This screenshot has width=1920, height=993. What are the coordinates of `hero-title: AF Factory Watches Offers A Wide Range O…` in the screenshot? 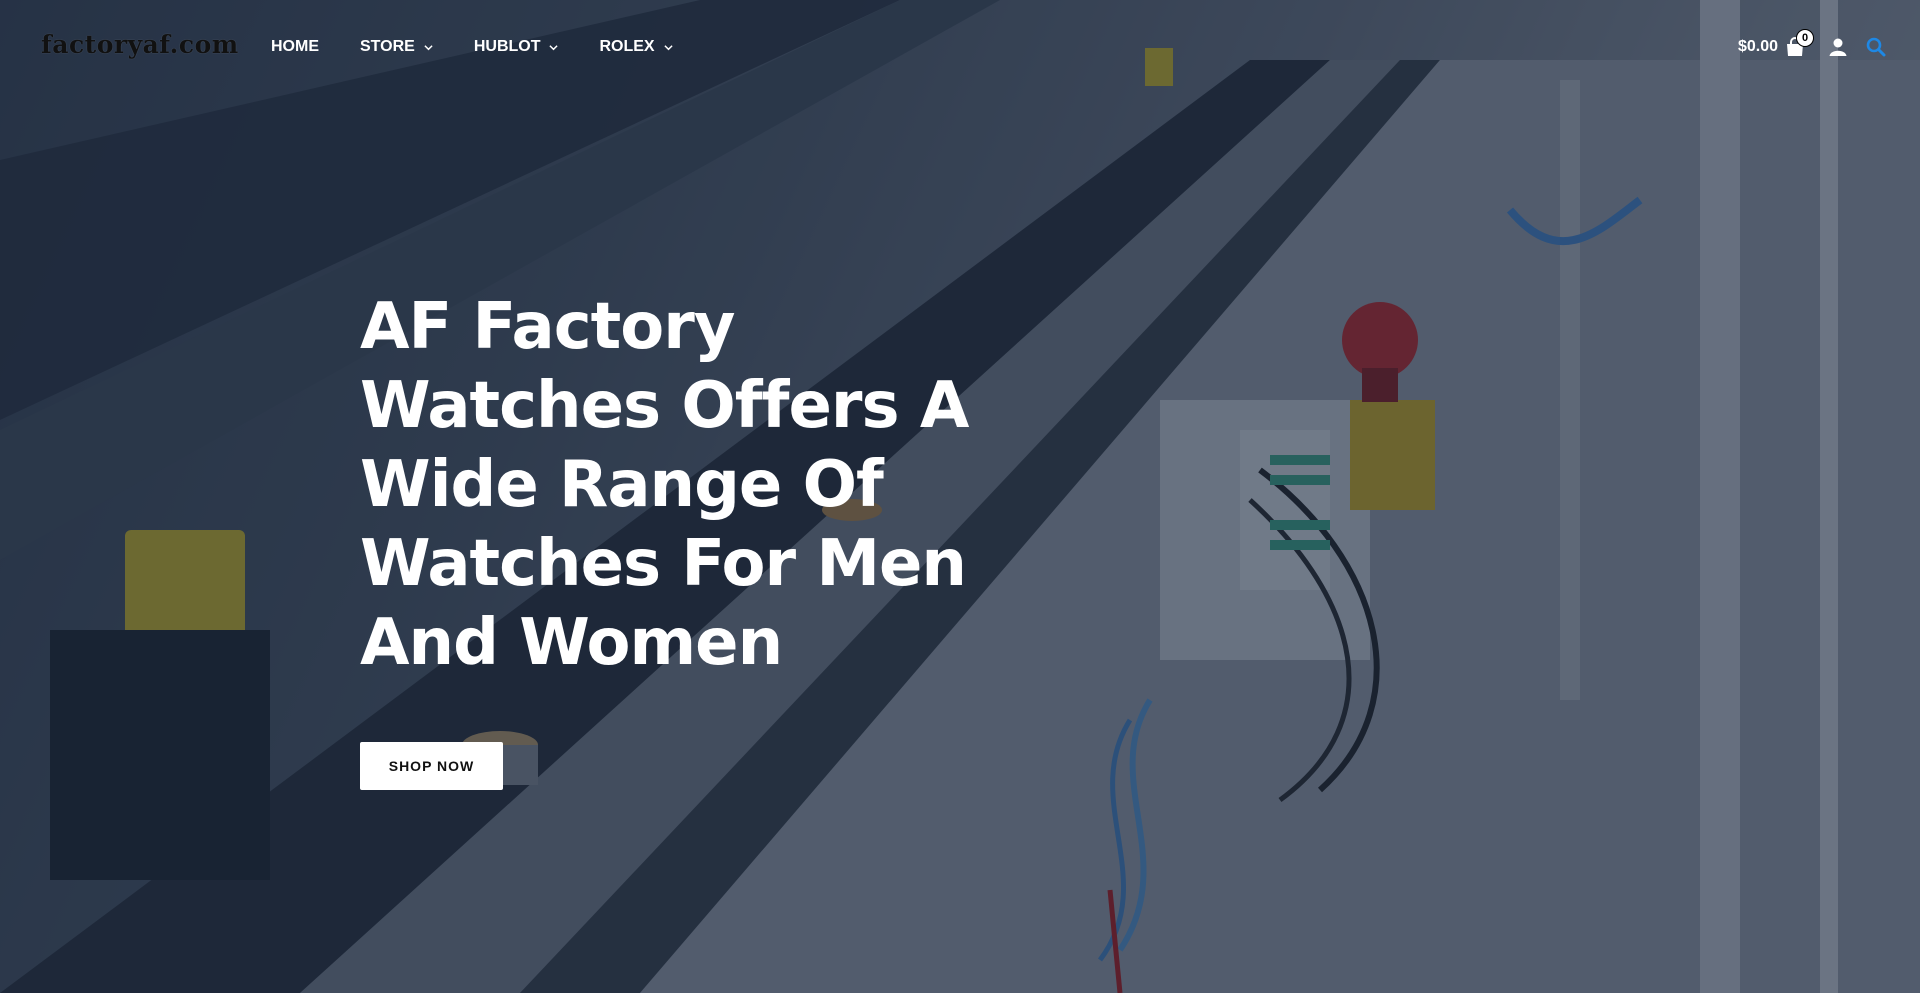 It's located at (664, 485).